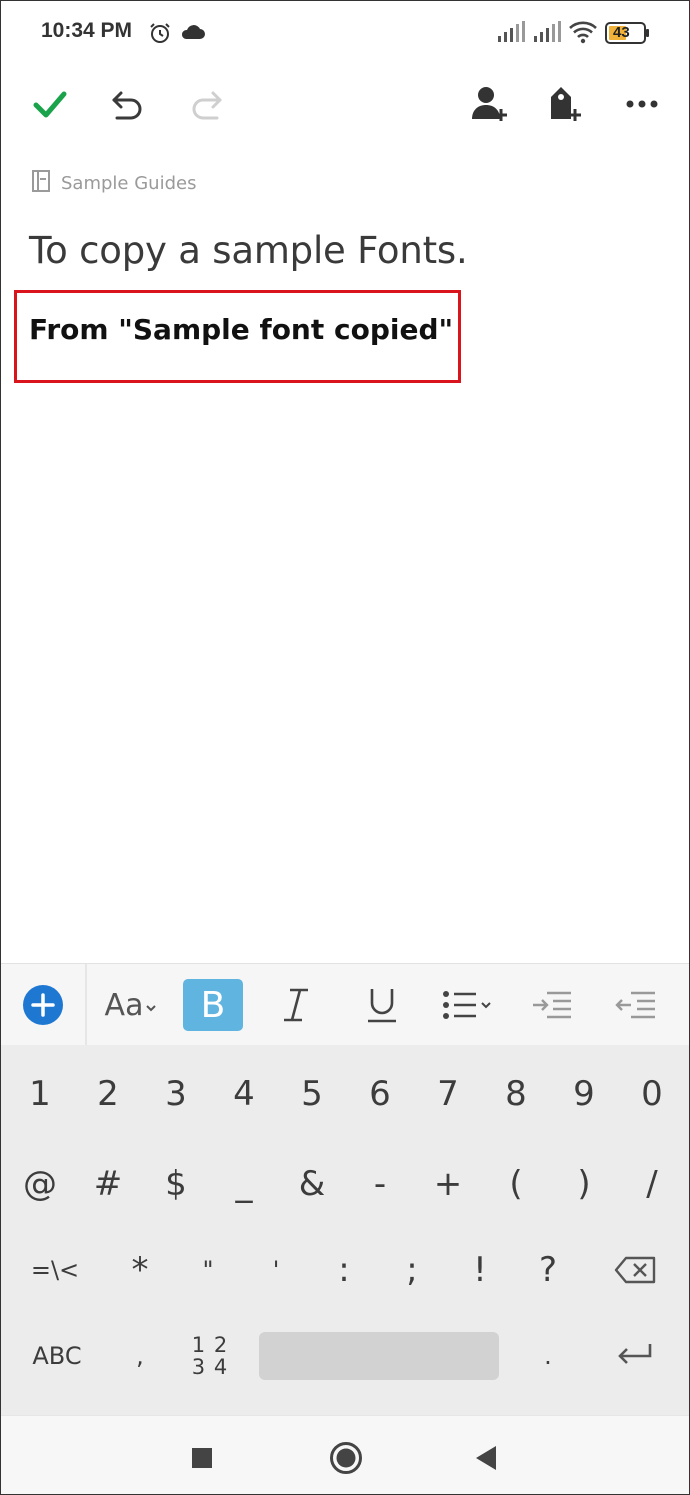 This screenshot has width=690, height=1495. What do you see at coordinates (244, 1094) in the screenshot?
I see `key-4: 4` at bounding box center [244, 1094].